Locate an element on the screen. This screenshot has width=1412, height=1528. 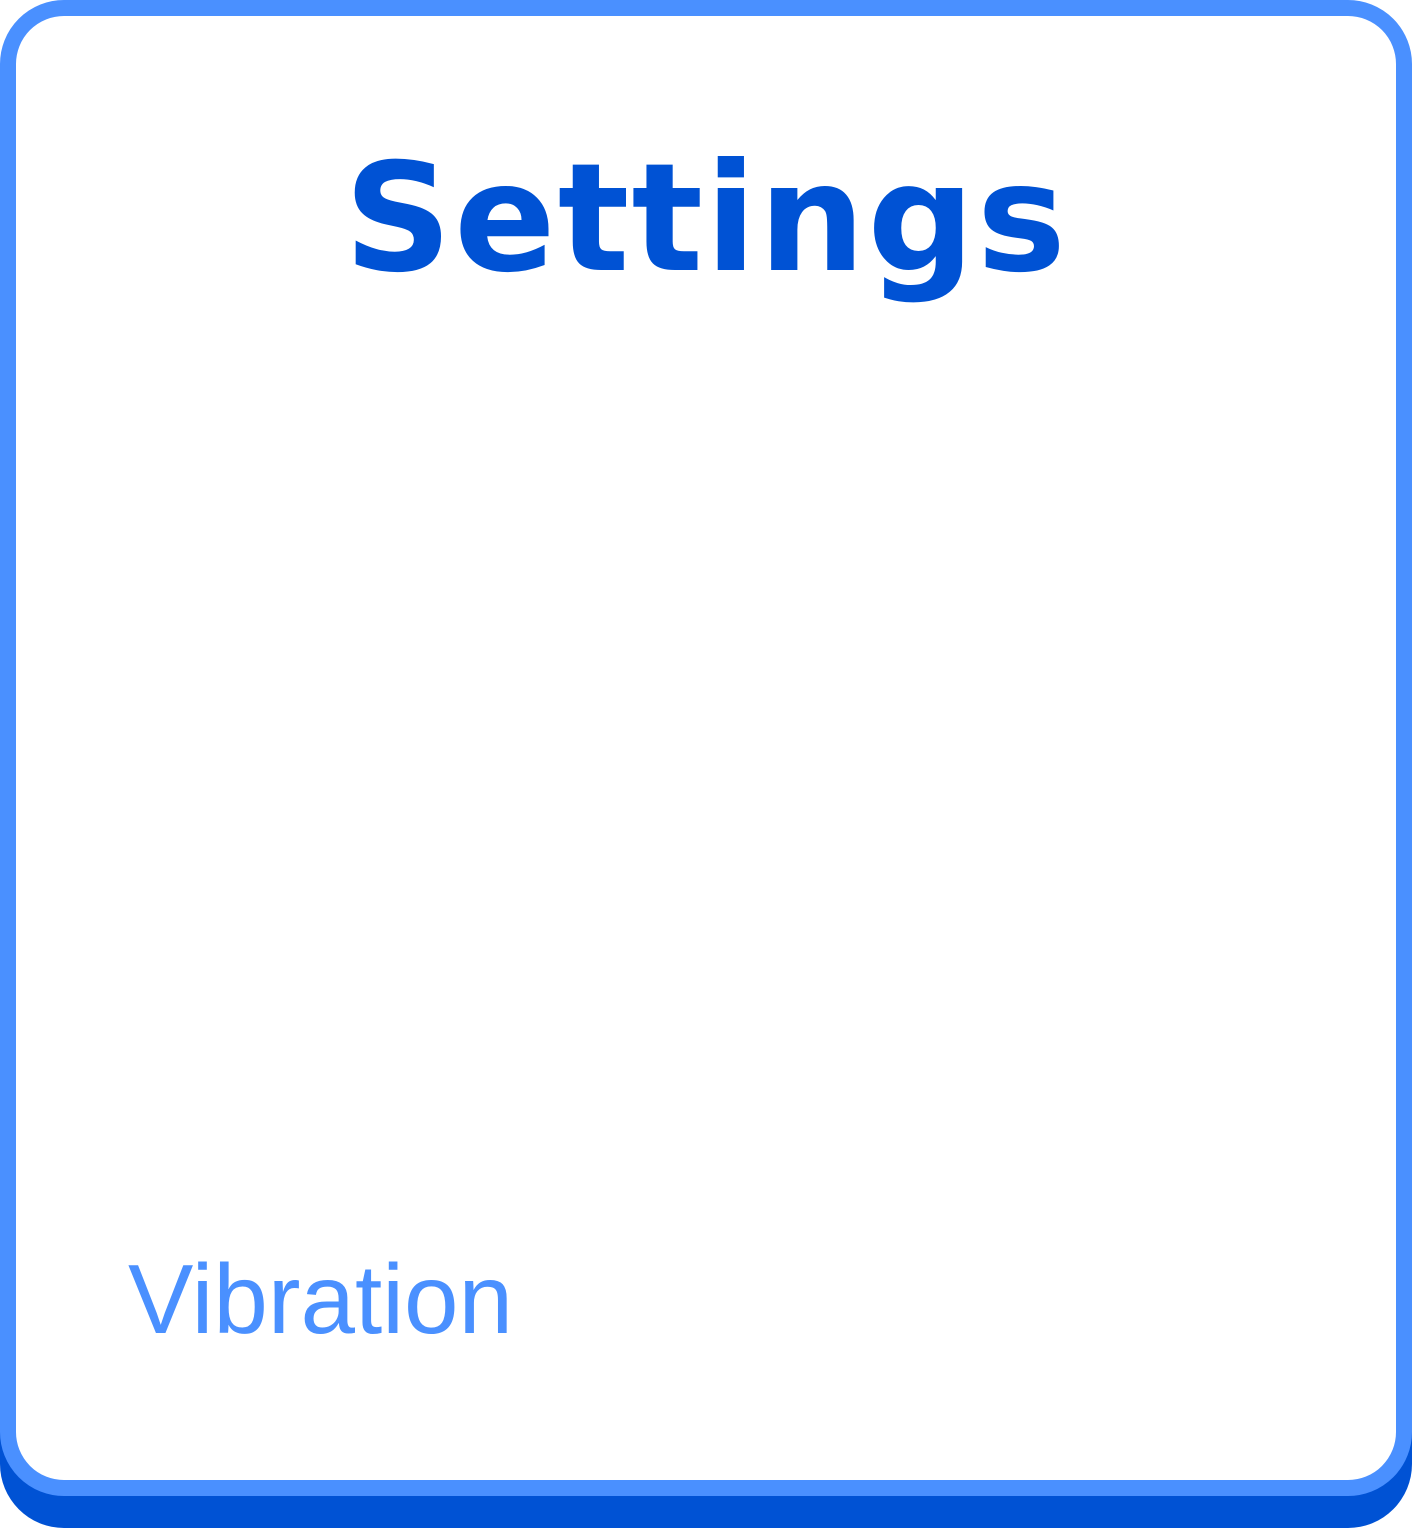
page-title: Settings is located at coordinates (706, 219).